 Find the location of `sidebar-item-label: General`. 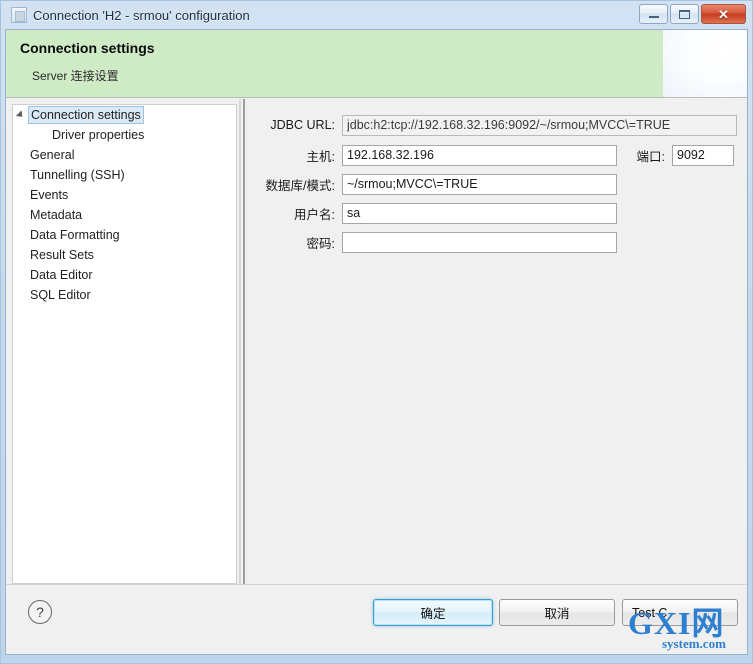

sidebar-item-label: General is located at coordinates (52, 155).